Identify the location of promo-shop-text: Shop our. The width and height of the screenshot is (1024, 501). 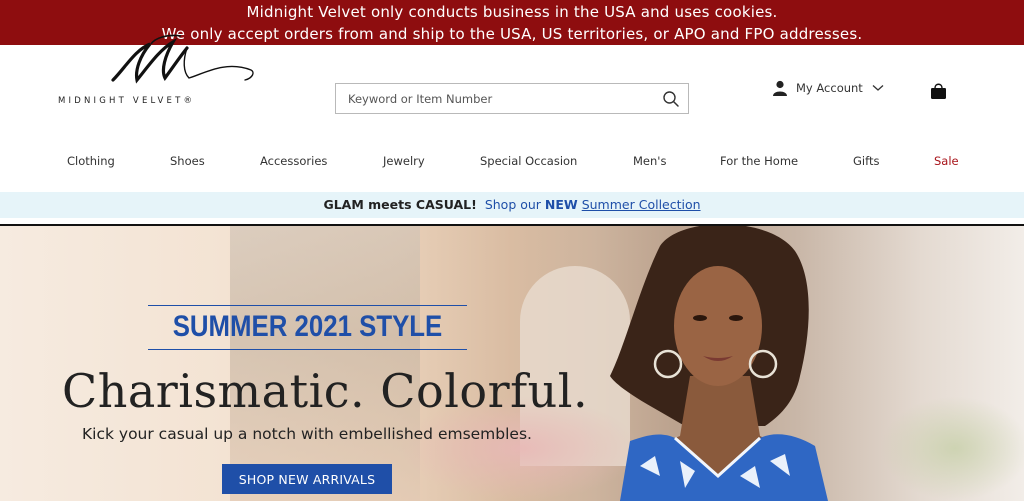
(512, 204).